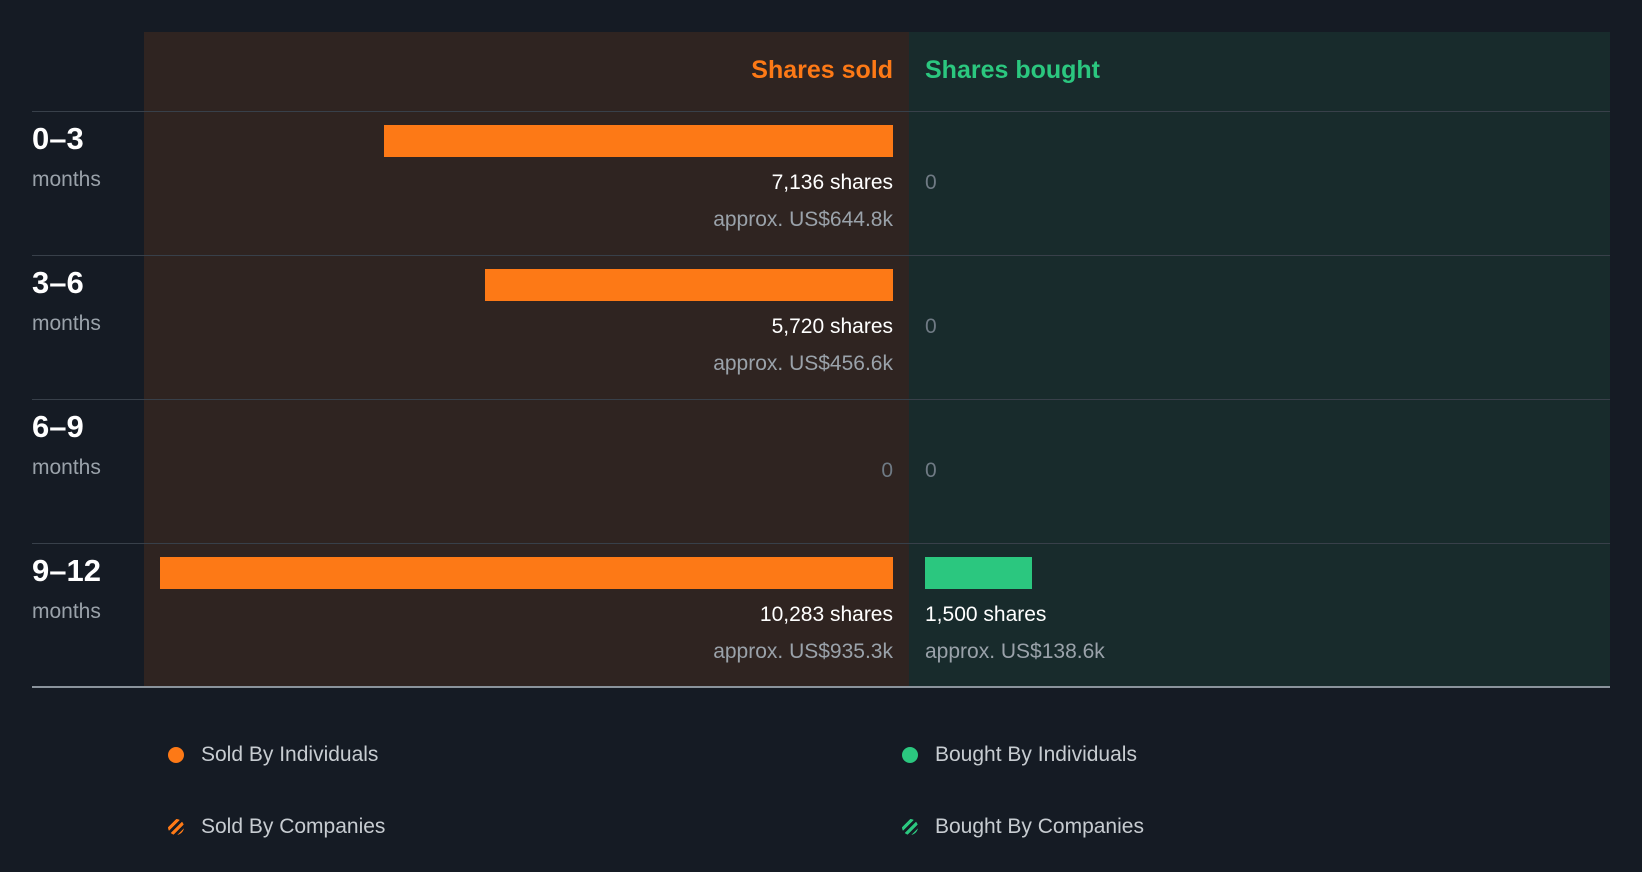 The height and width of the screenshot is (872, 1642). I want to click on sold-shares-label: 5,720 shares, so click(832, 326).